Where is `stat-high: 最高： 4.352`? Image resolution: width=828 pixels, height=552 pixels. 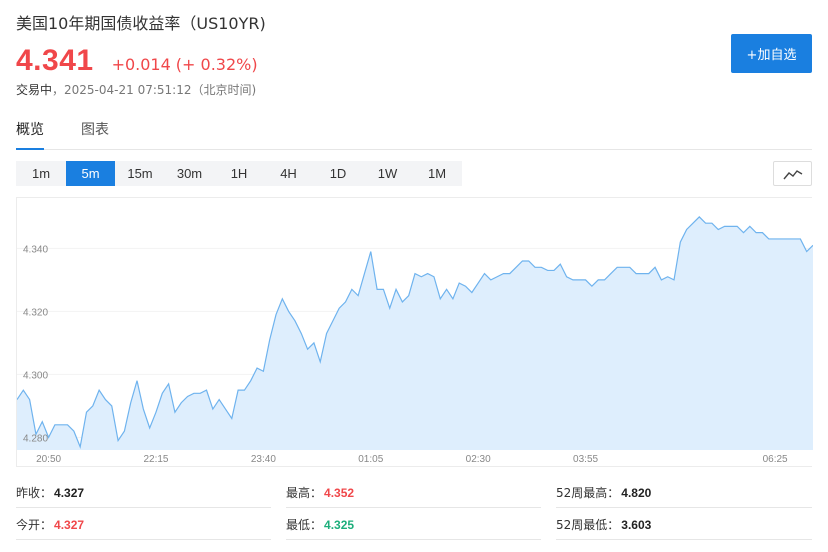
stat-high: 最高： 4.352 is located at coordinates (320, 492).